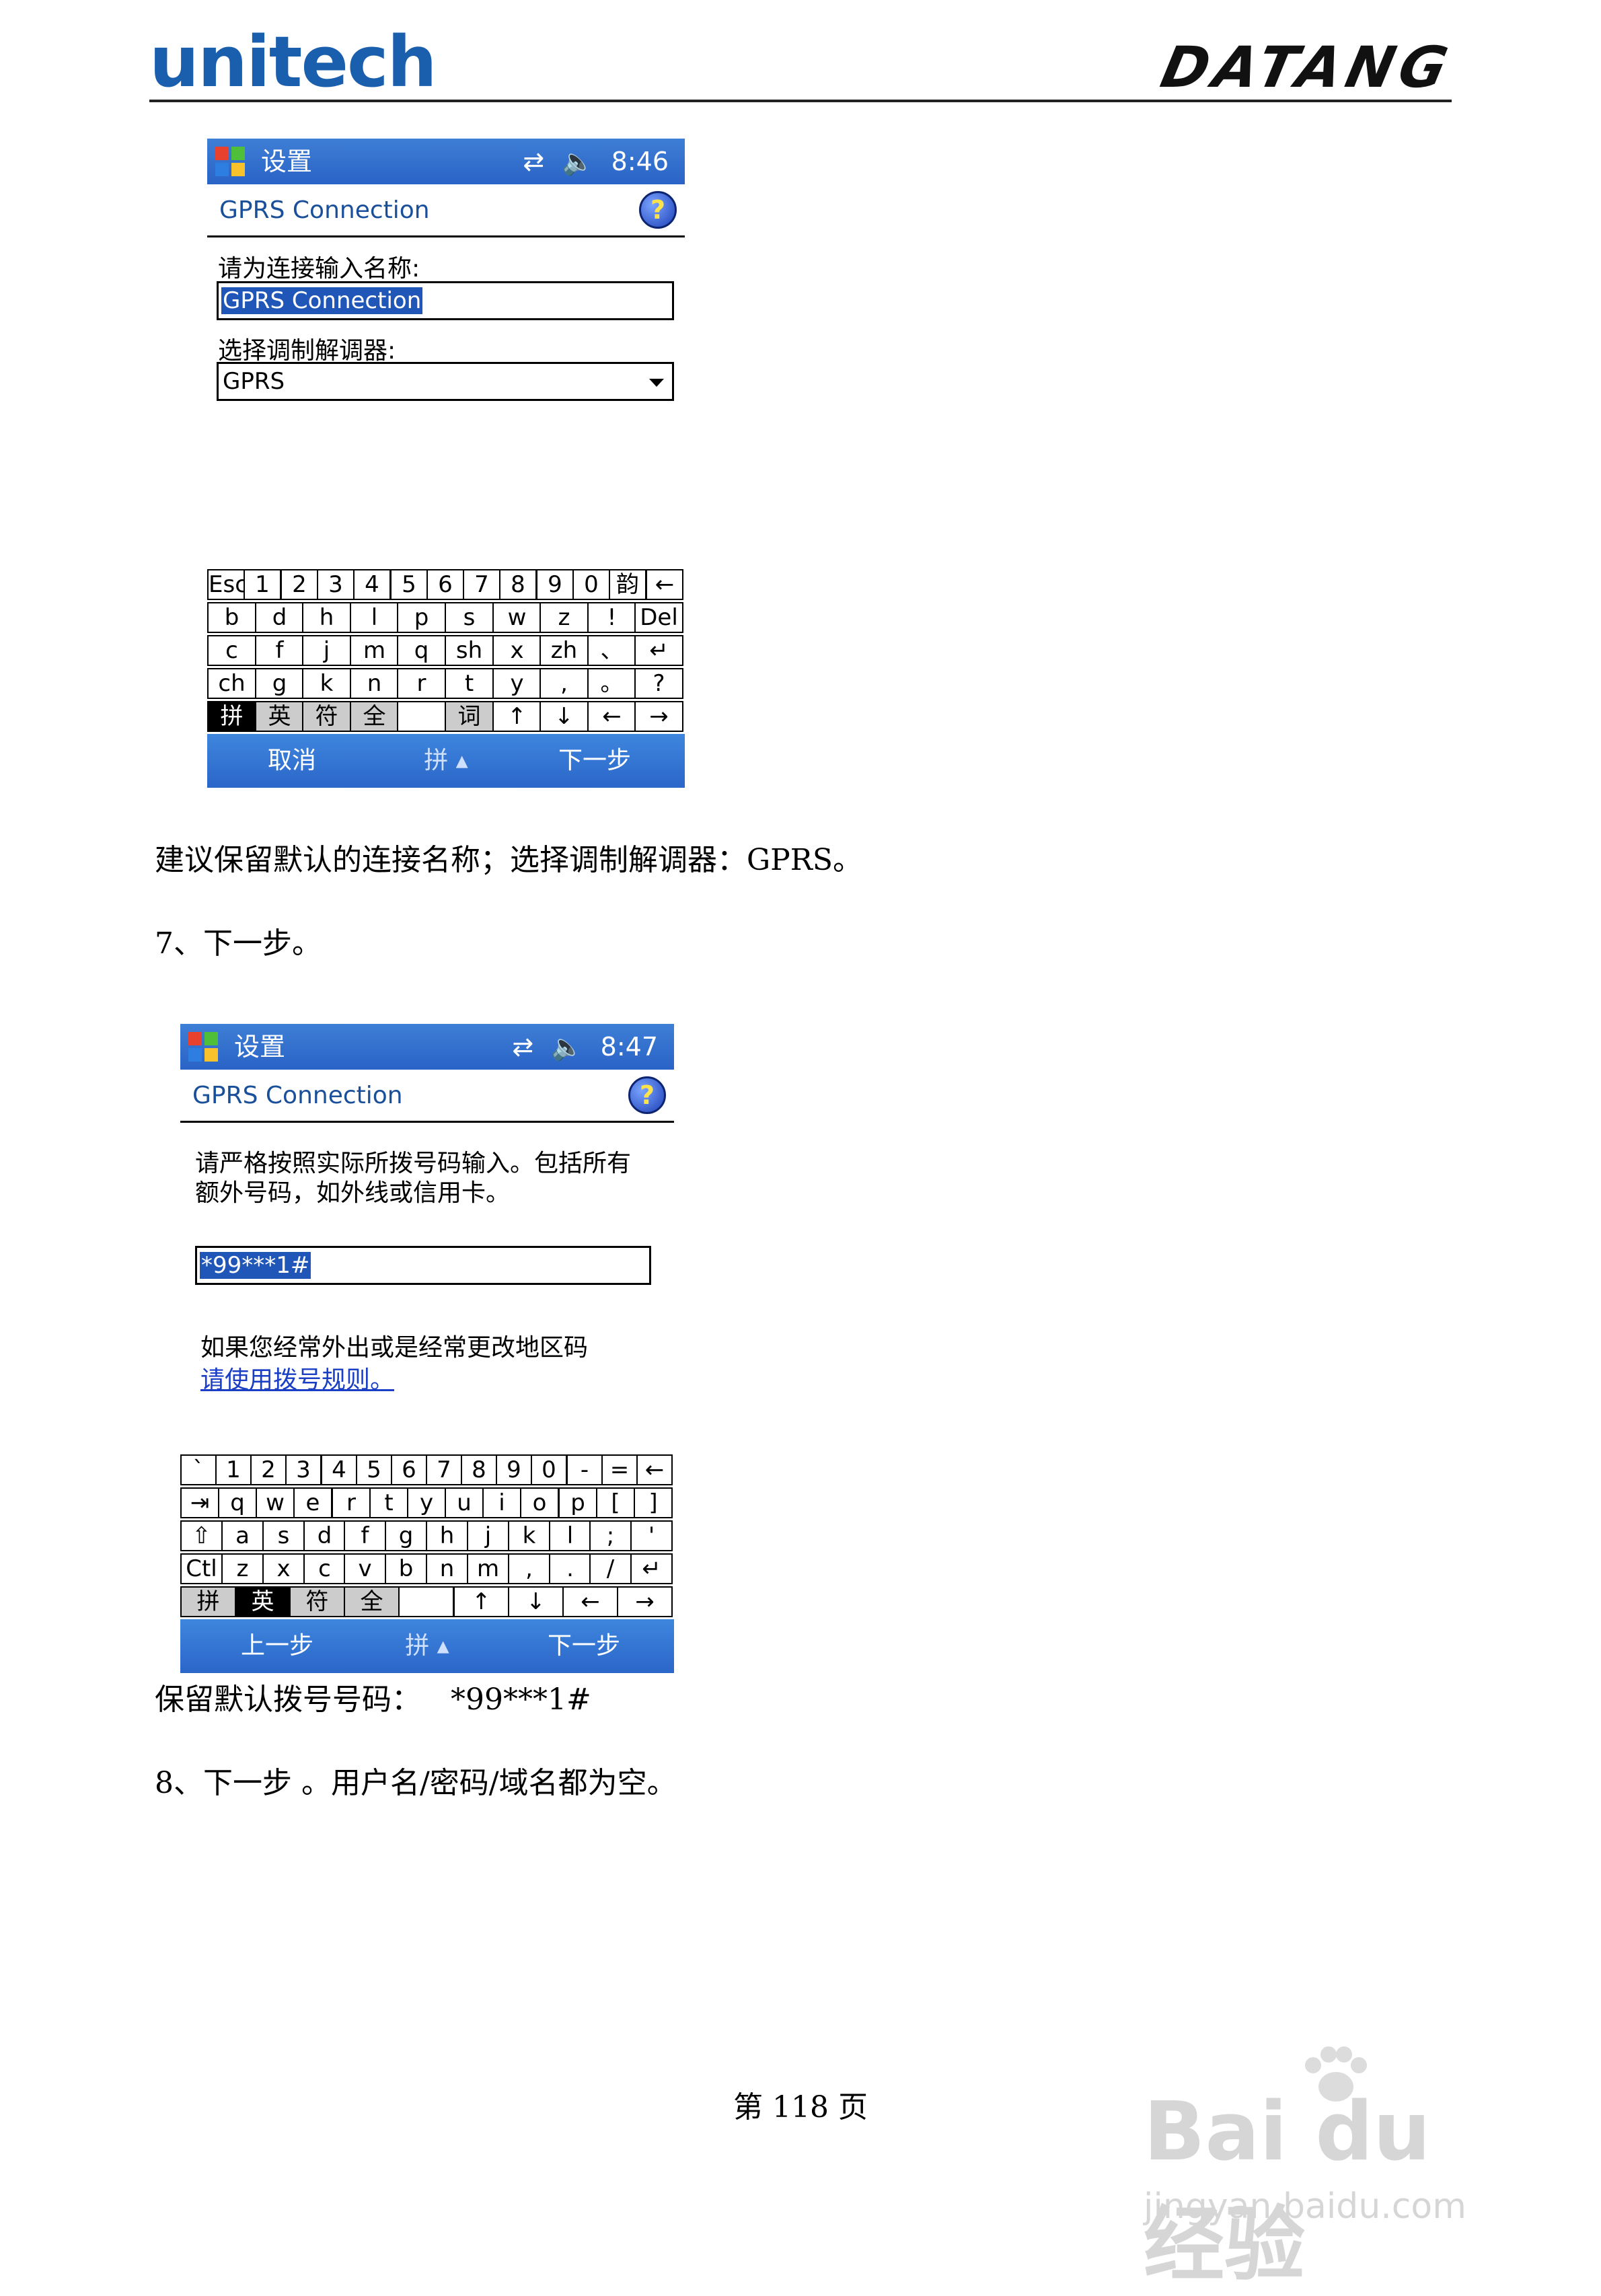 Image resolution: width=1601 pixels, height=2296 pixels. Describe the element at coordinates (628, 584) in the screenshot. I see `key: 韵` at that location.